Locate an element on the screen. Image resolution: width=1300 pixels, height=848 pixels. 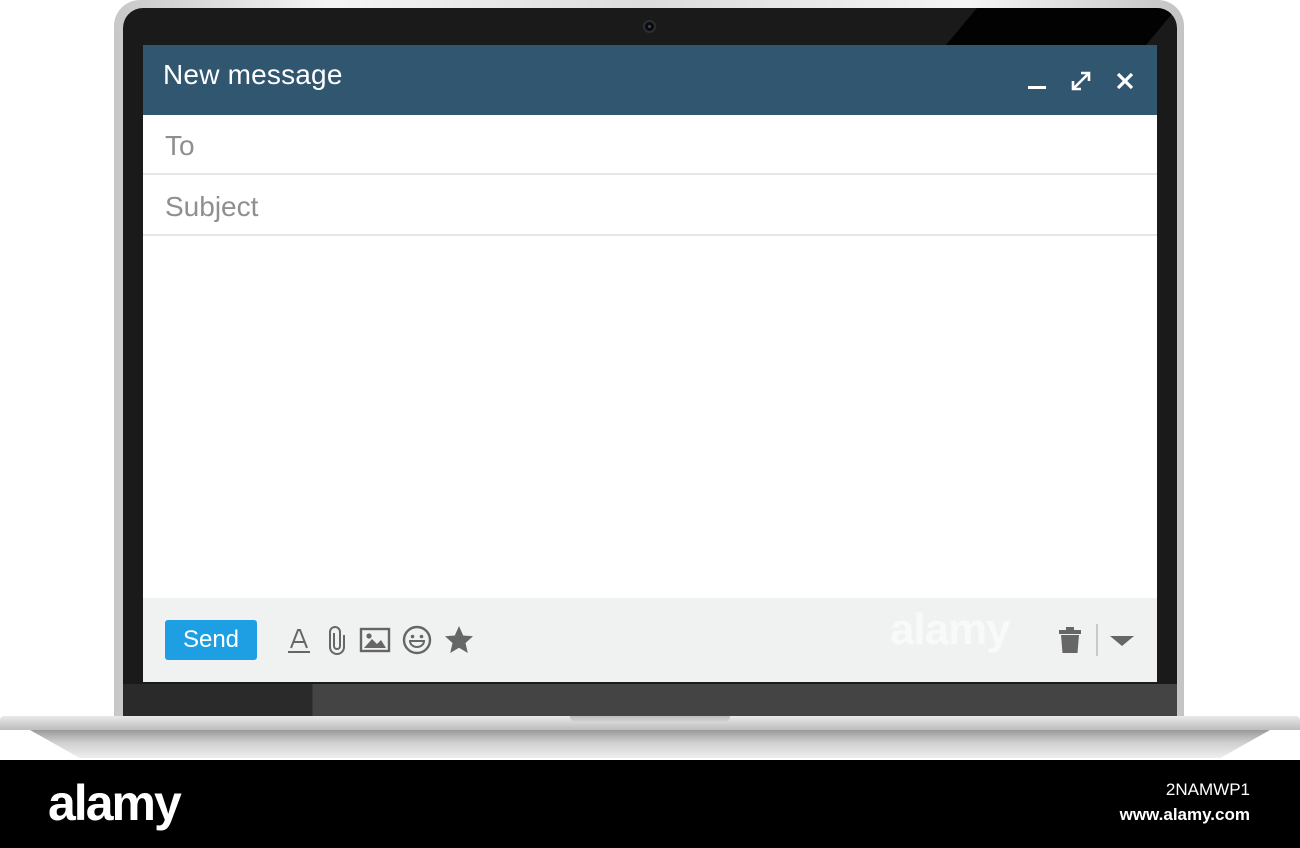
favorite-button is located at coordinates (459, 640).